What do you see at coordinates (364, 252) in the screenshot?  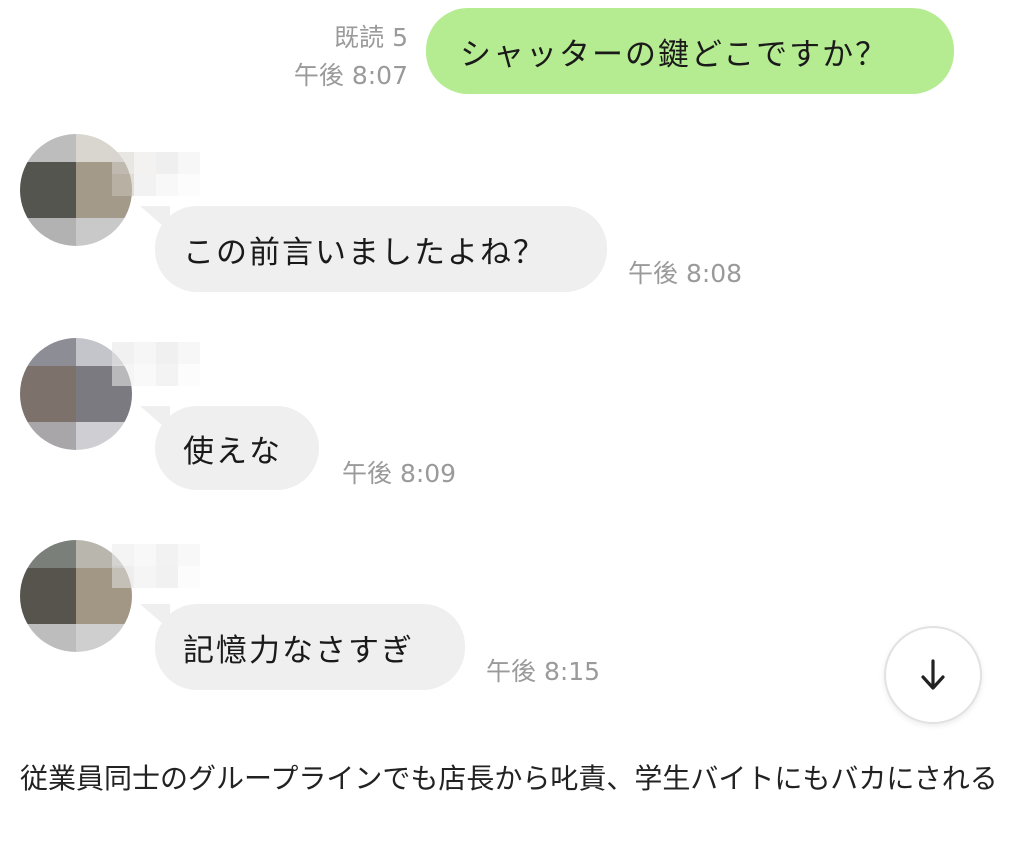 I see `message-text: この前言いましたよね？` at bounding box center [364, 252].